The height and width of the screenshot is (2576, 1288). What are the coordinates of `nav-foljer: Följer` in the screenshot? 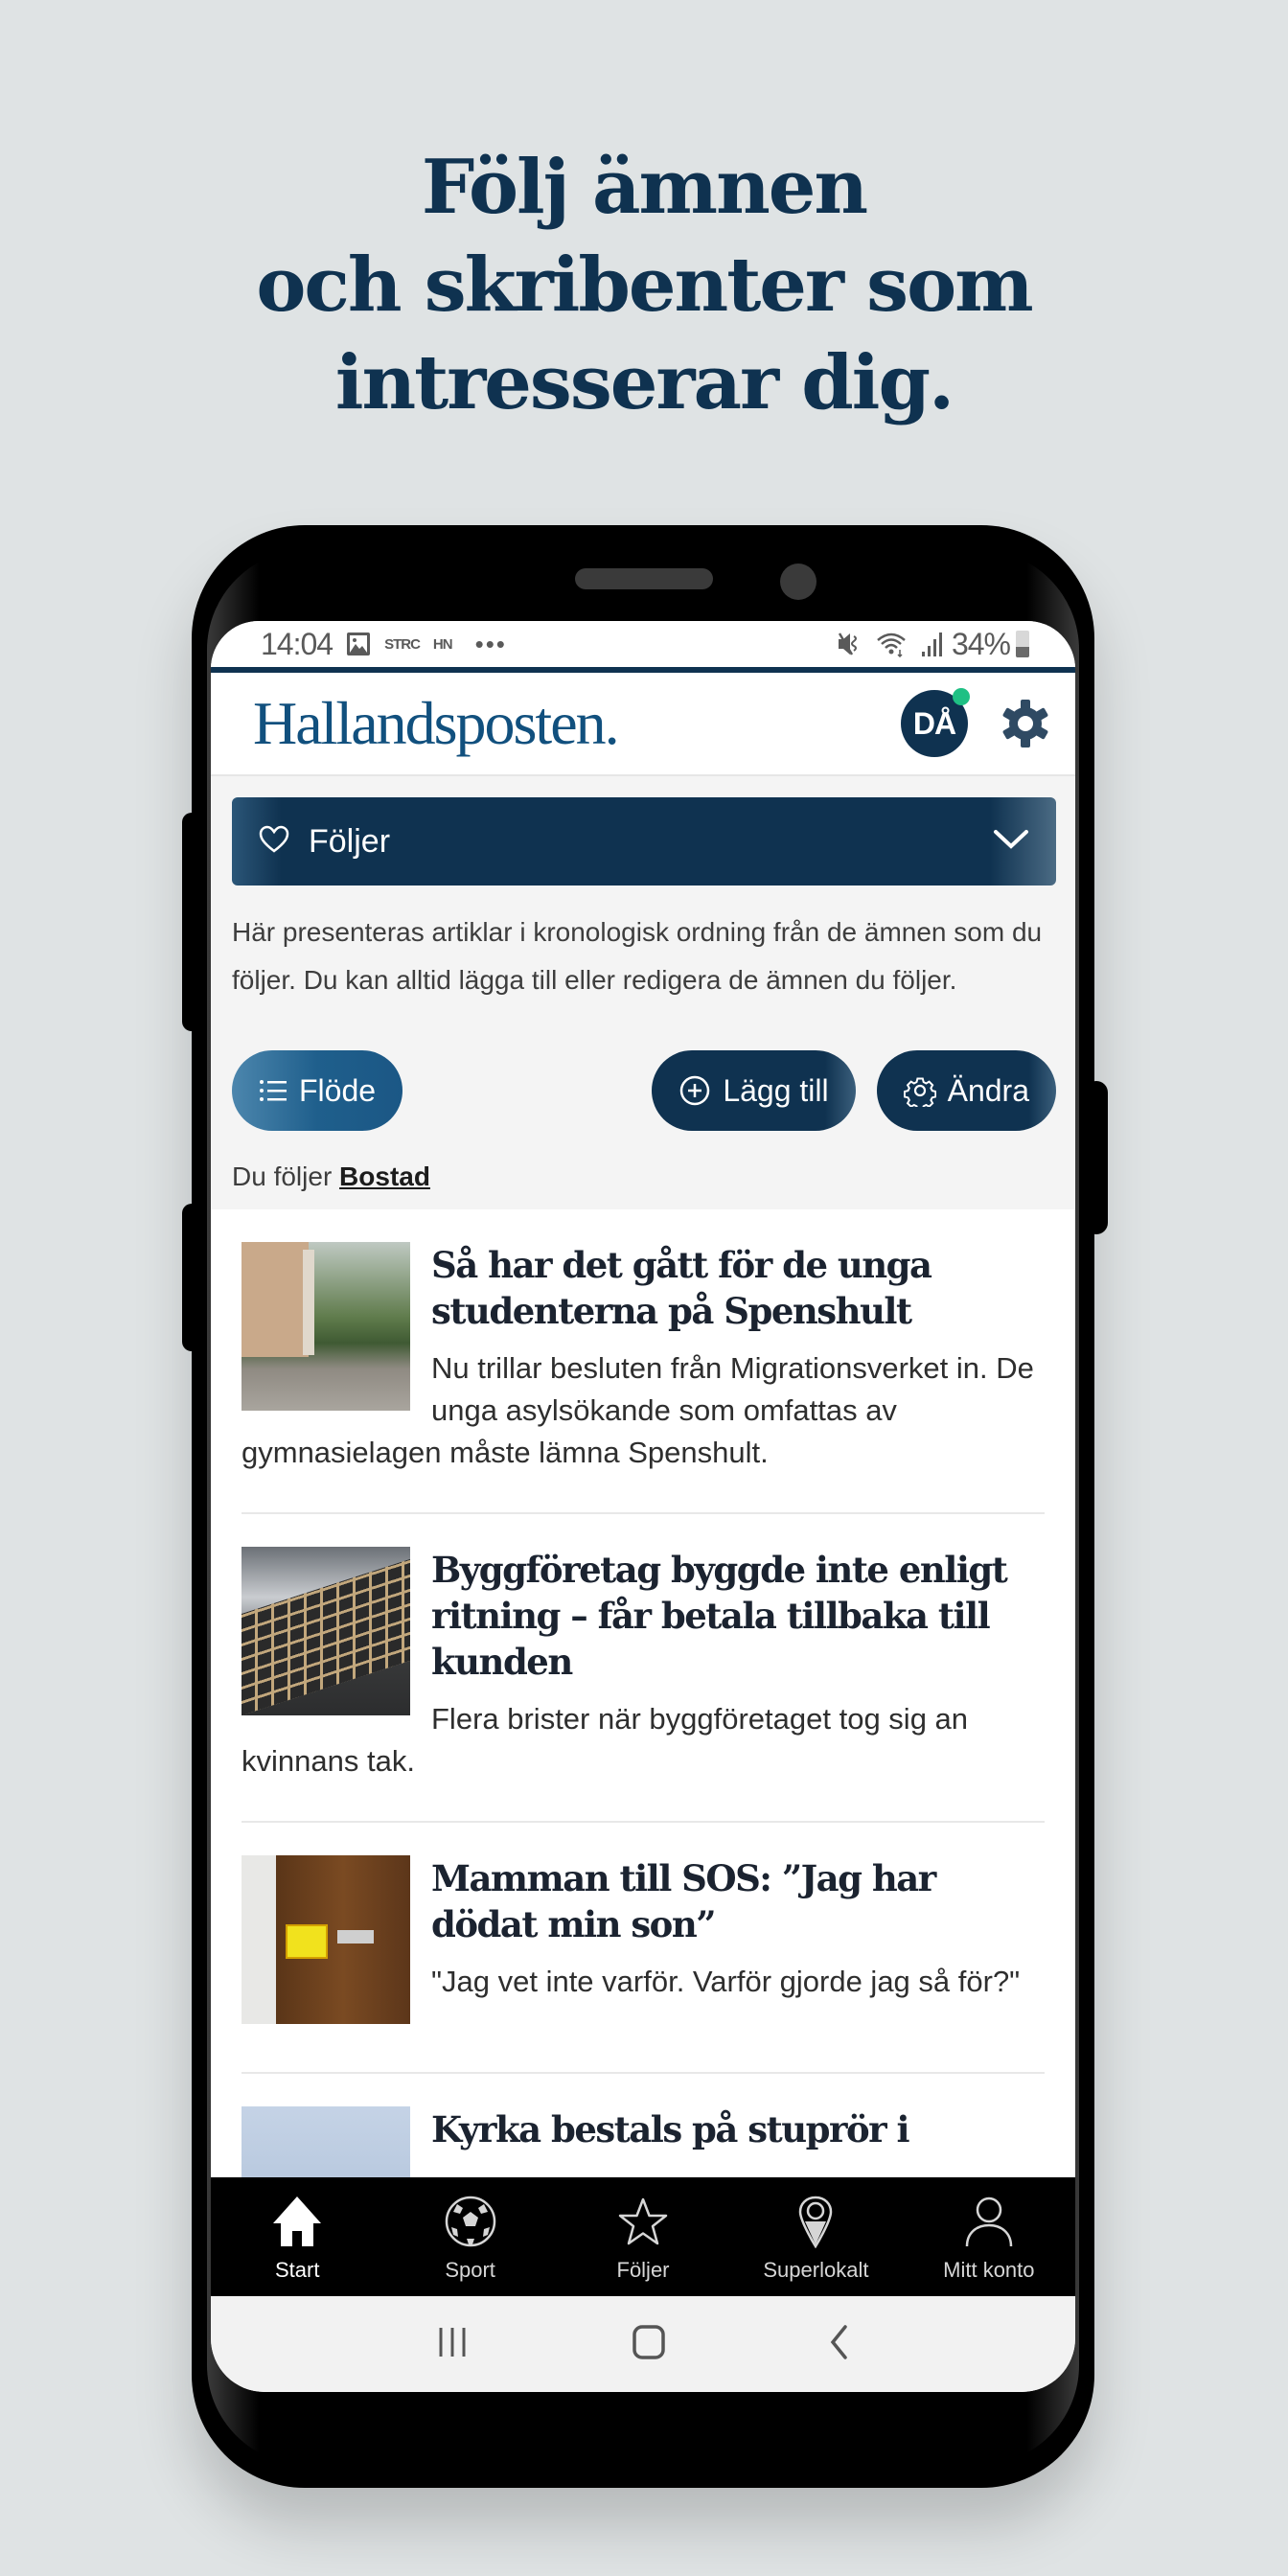 It's located at (643, 2236).